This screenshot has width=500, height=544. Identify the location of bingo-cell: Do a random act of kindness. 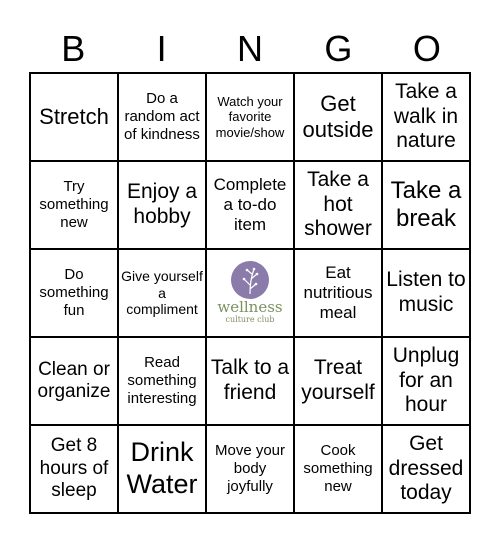
(162, 117).